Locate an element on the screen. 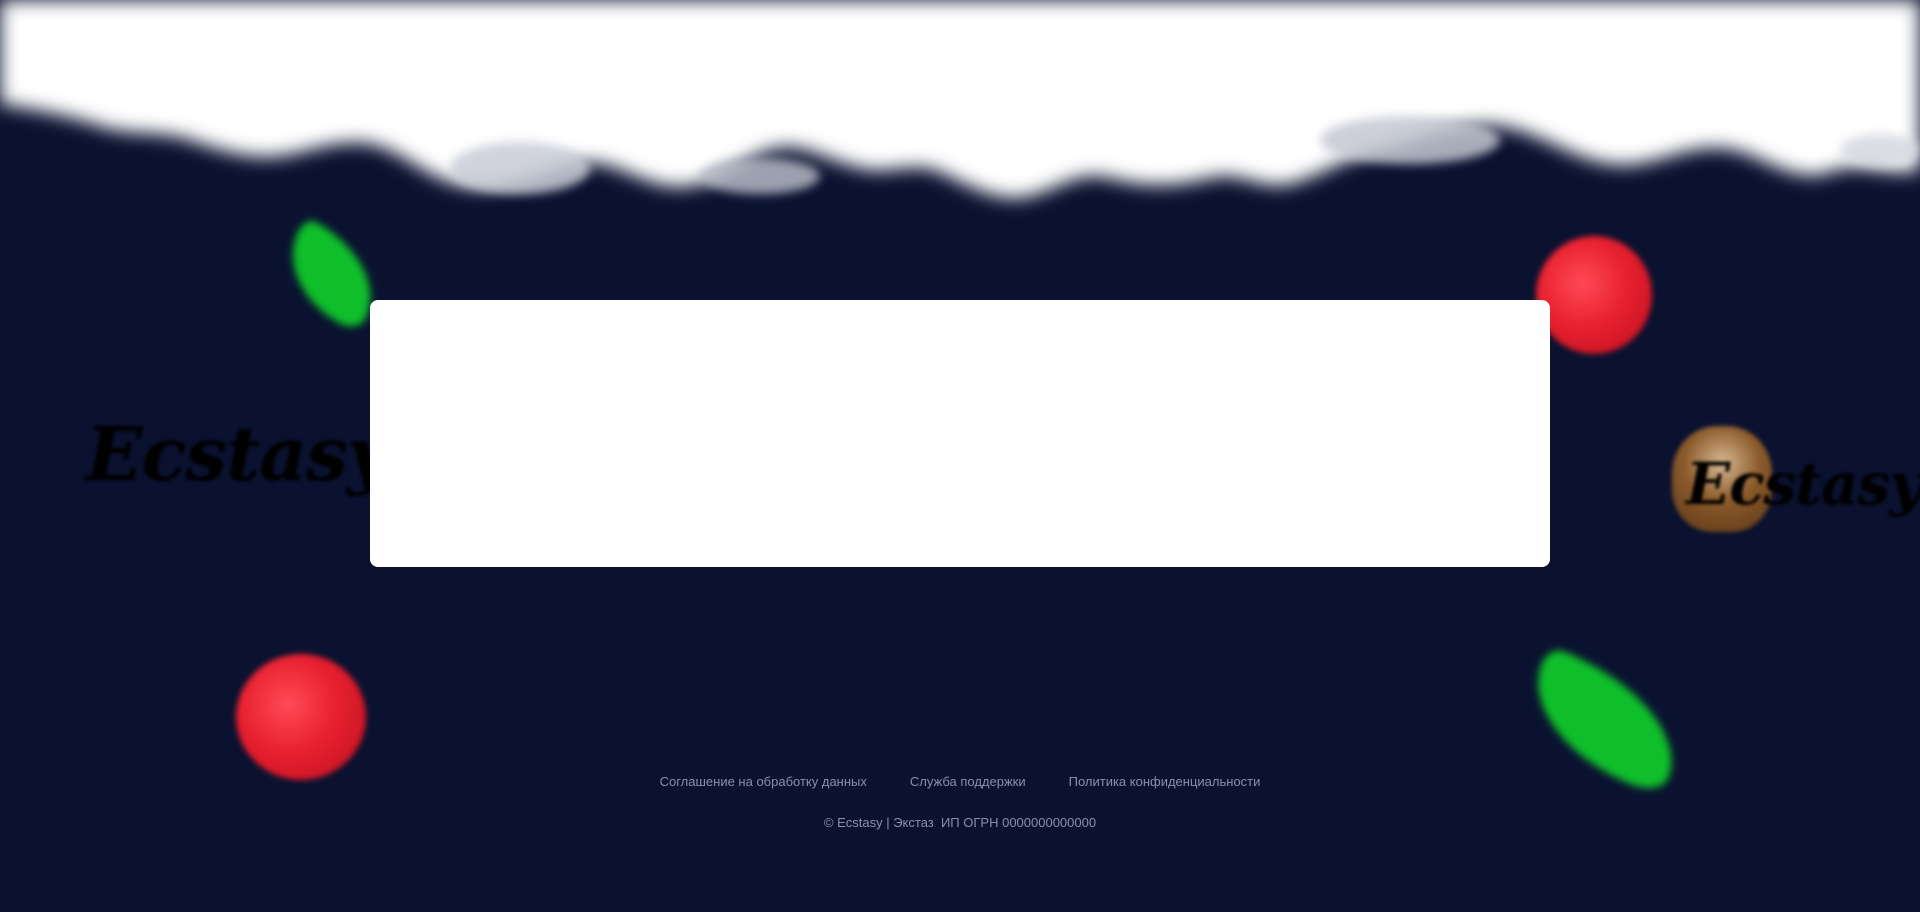 The width and height of the screenshot is (1920, 912). footer-copyright: © Ecstasy | Экстаз ИП ОГРН 0000000000000 is located at coordinates (960, 822).